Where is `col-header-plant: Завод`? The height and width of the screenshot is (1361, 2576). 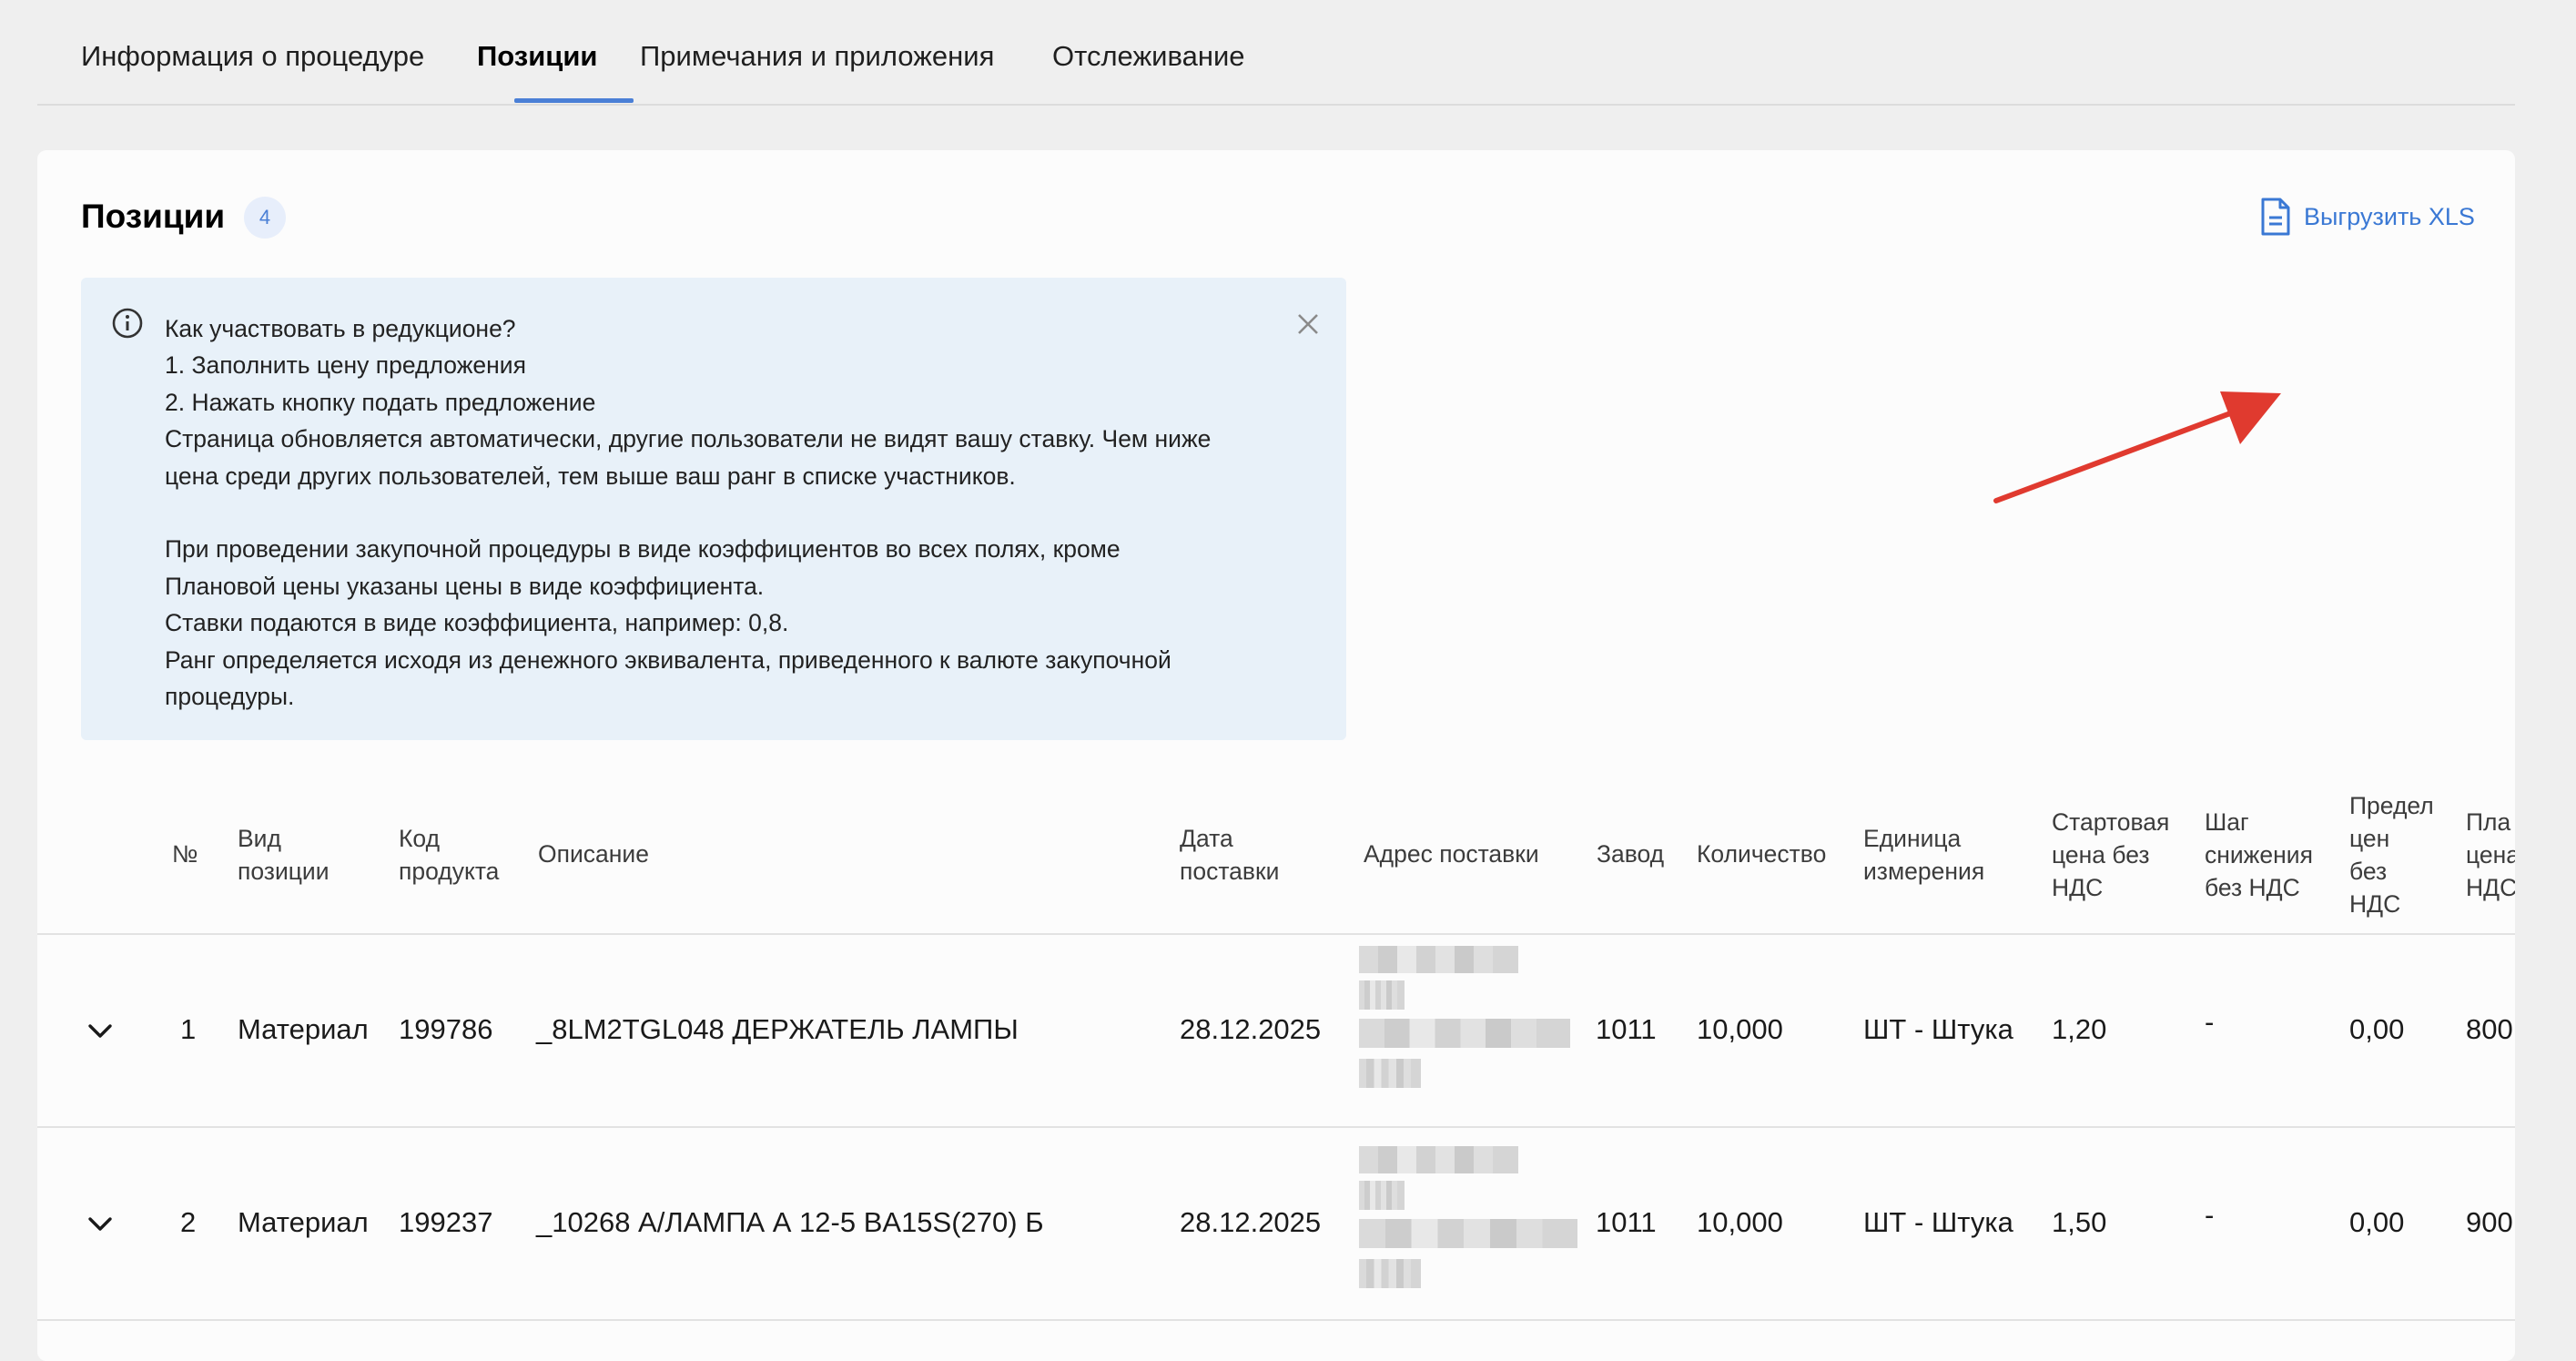 col-header-plant: Завод is located at coordinates (1631, 854).